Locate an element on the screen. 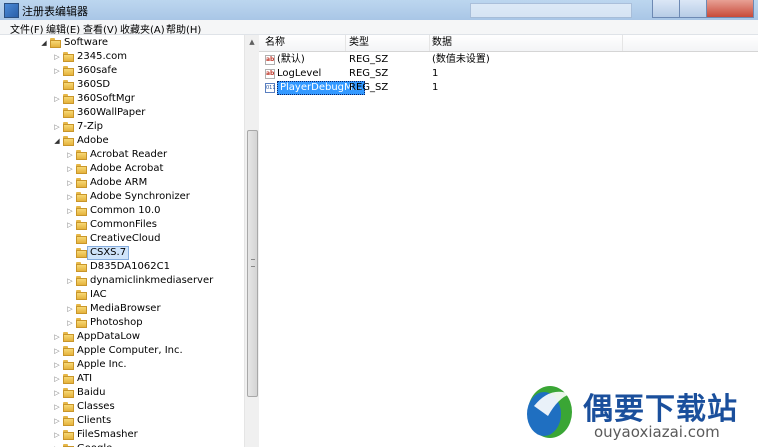  tree-node-label: 360SoftMgr is located at coordinates (106, 98).